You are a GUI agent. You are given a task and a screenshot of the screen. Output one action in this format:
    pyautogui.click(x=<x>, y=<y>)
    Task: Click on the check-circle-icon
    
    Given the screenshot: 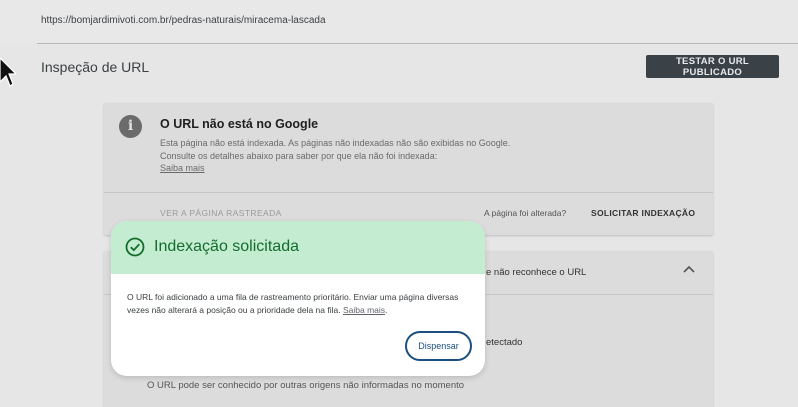 What is the action you would take?
    pyautogui.click(x=135, y=247)
    